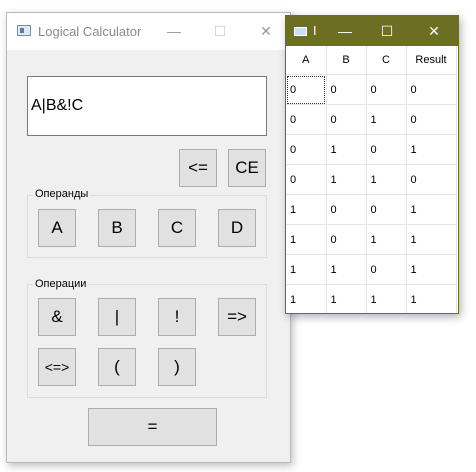  Describe the element at coordinates (177, 367) in the screenshot. I see `close-paren-button: )` at that location.